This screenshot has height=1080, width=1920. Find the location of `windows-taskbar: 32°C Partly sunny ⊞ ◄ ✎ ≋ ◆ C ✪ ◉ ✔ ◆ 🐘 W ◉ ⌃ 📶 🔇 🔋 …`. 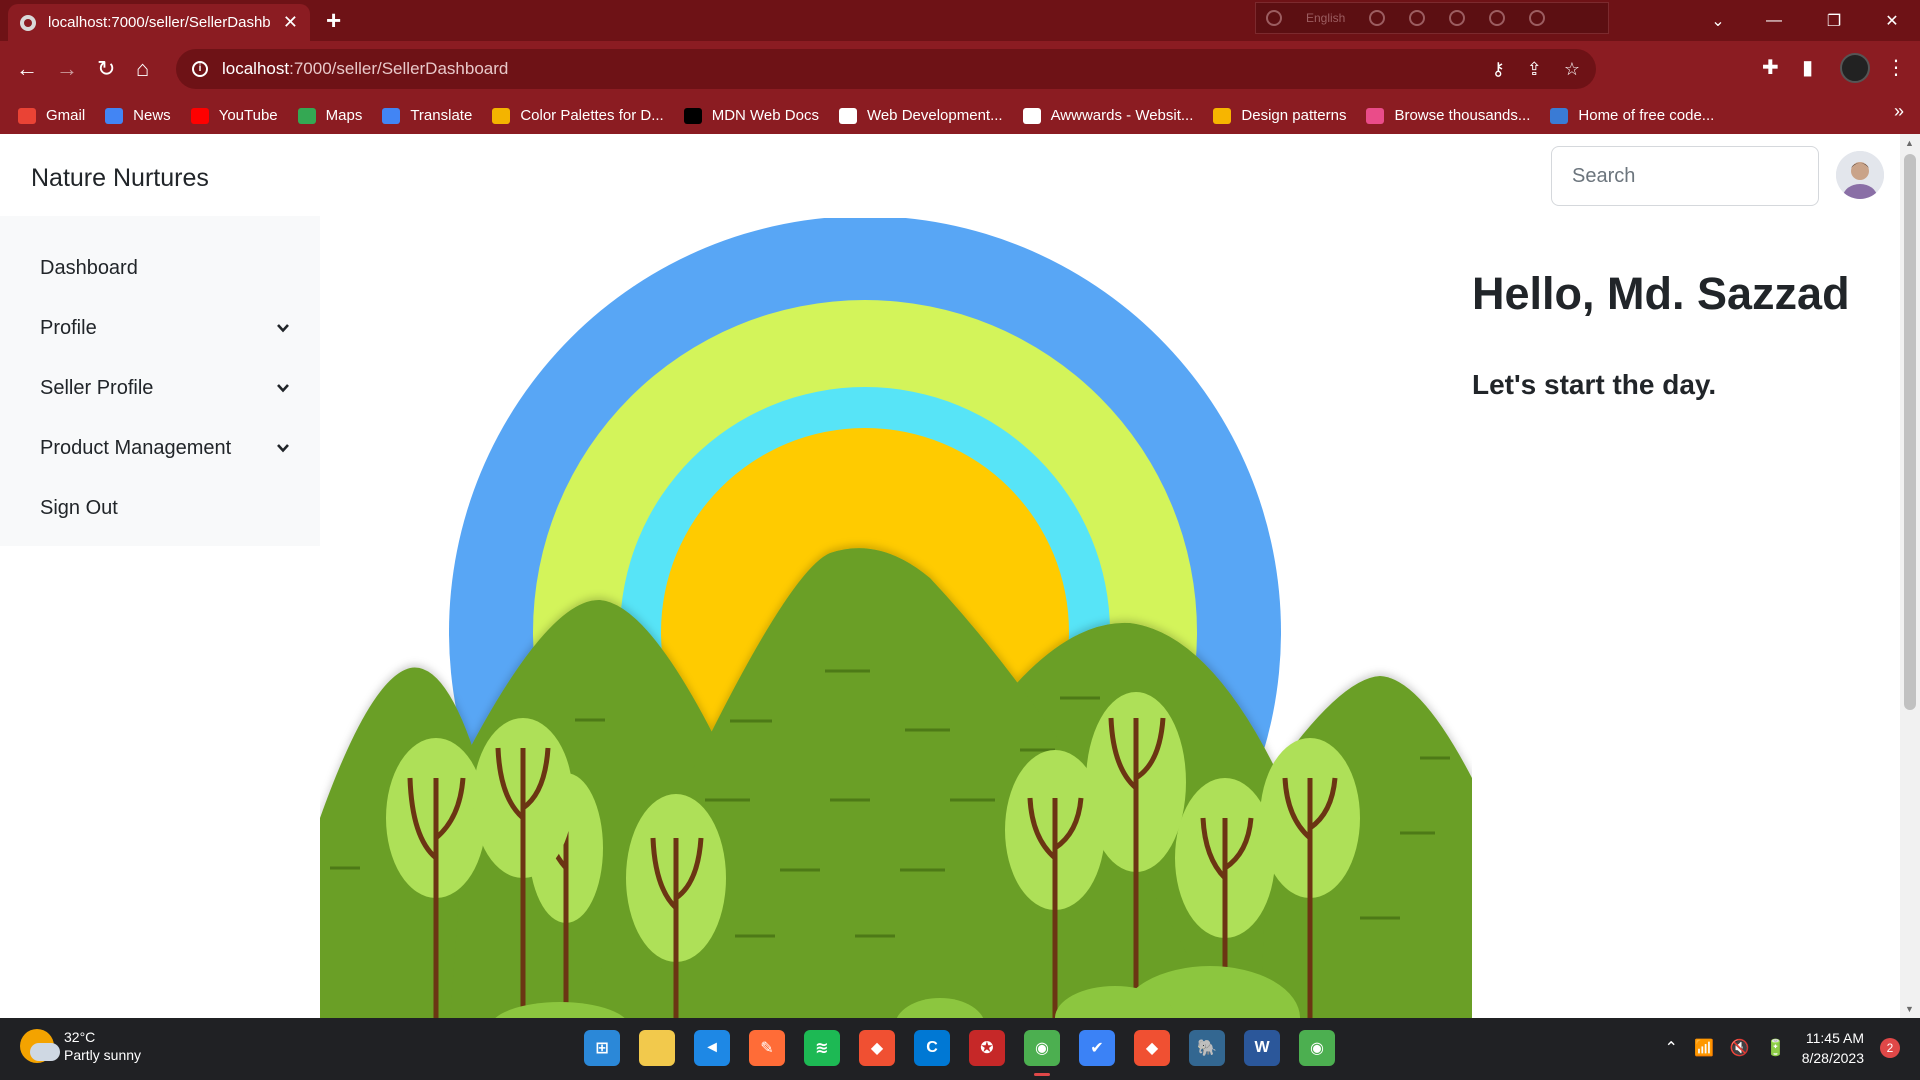

windows-taskbar: 32°C Partly sunny ⊞ ◄ ✎ ≋ ◆ C ✪ ◉ ✔ ◆ 🐘 W ◉ ⌃ 📶 🔇 🔋 … is located at coordinates (960, 1049).